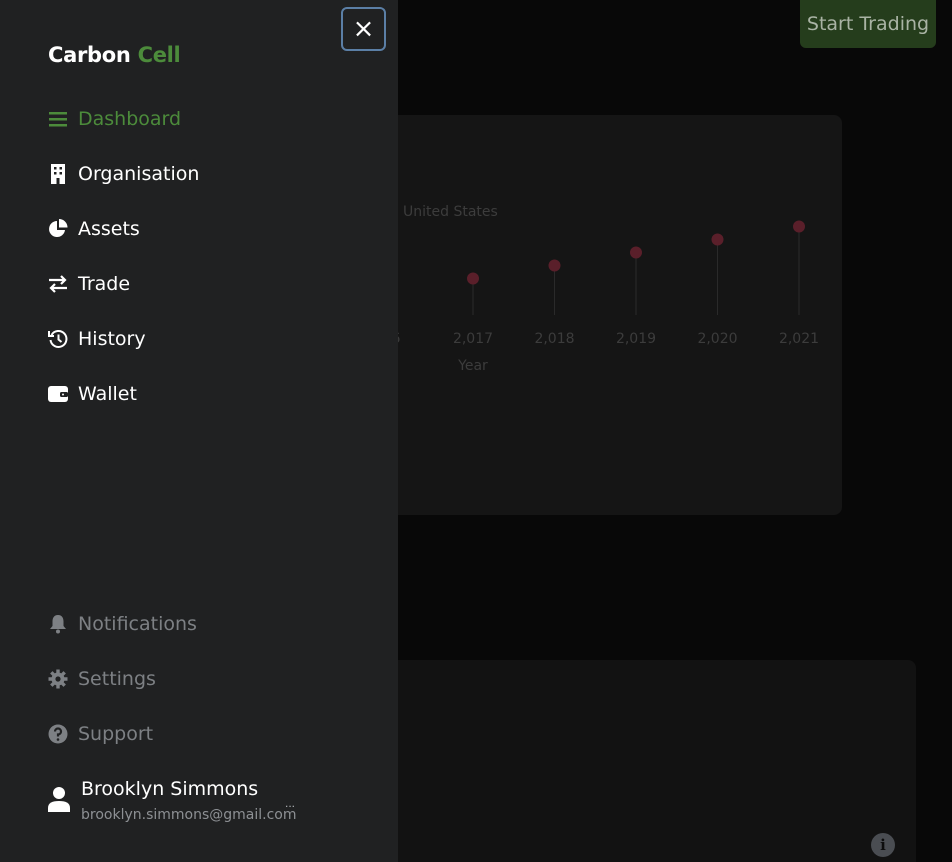 Image resolution: width=952 pixels, height=862 pixels. I want to click on start-trading-button: Start Trading, so click(868, 24).